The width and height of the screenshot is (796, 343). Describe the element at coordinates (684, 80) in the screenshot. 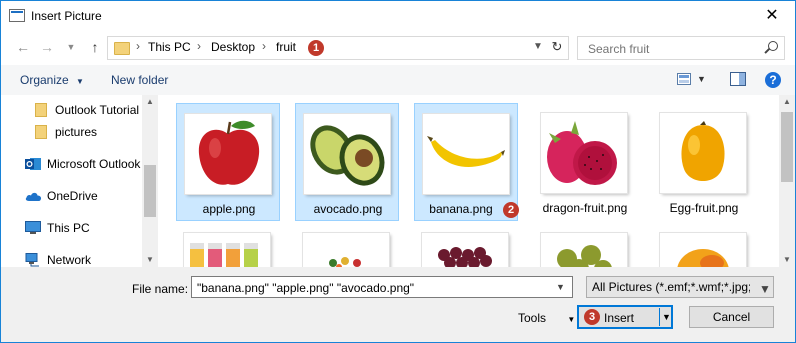

I see `change-view-icon` at that location.